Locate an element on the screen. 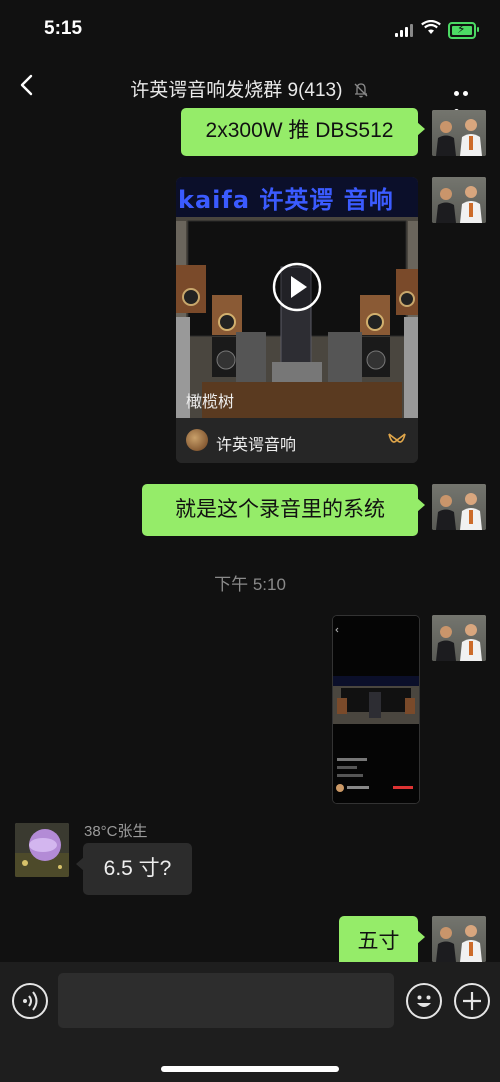 The height and width of the screenshot is (1082, 500). video-message: kaifa 许英谔 音响 橄榄树 许英谔音响 is located at coordinates (297, 320).